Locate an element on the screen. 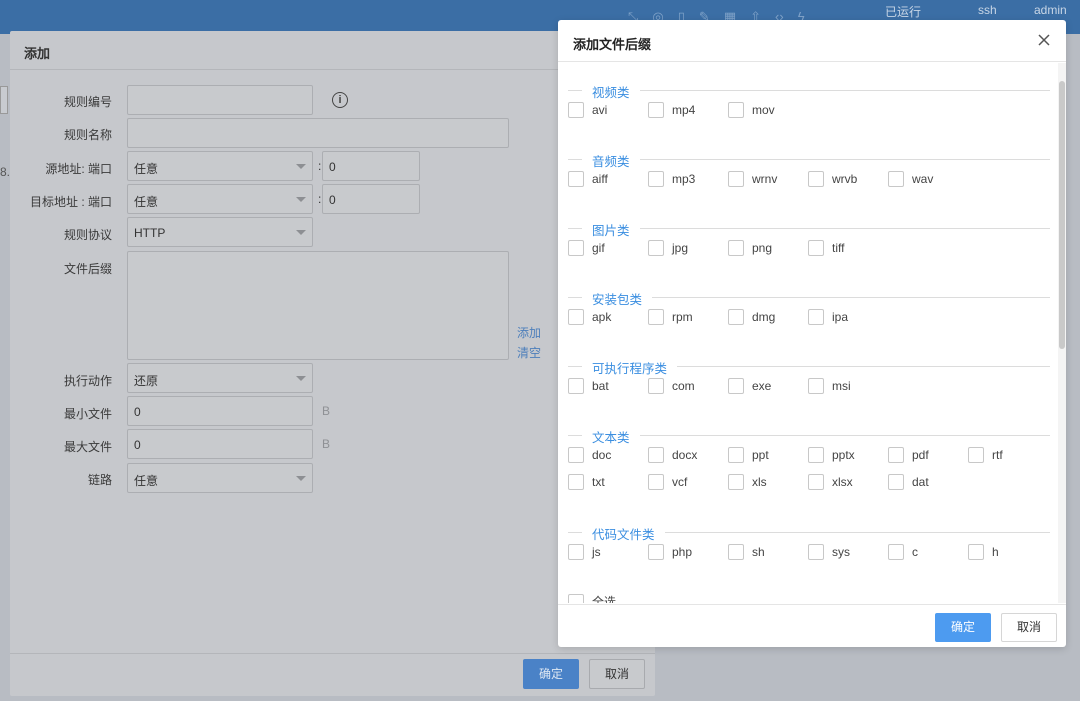 This screenshot has height=701, width=1080. select-all-checkbox: 全选 is located at coordinates (592, 598).